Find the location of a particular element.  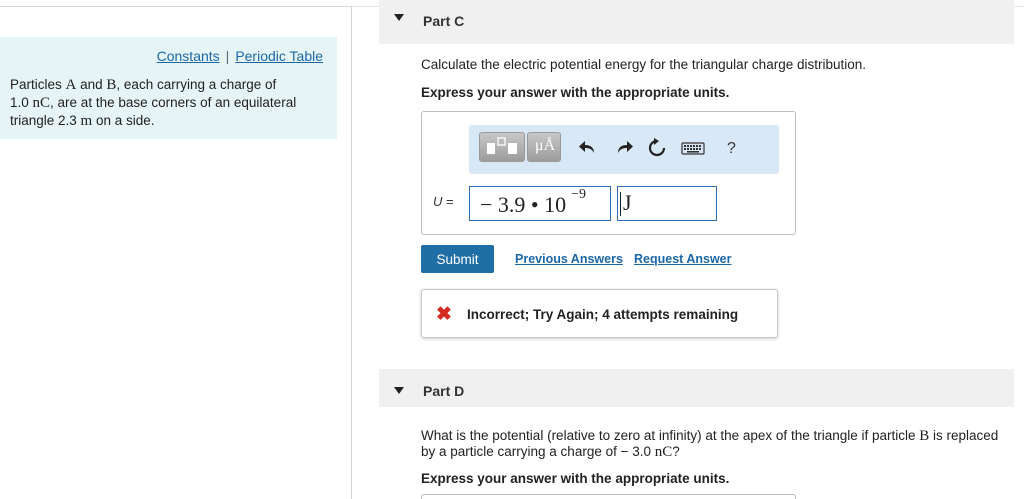

column-divider is located at coordinates (351, 252).